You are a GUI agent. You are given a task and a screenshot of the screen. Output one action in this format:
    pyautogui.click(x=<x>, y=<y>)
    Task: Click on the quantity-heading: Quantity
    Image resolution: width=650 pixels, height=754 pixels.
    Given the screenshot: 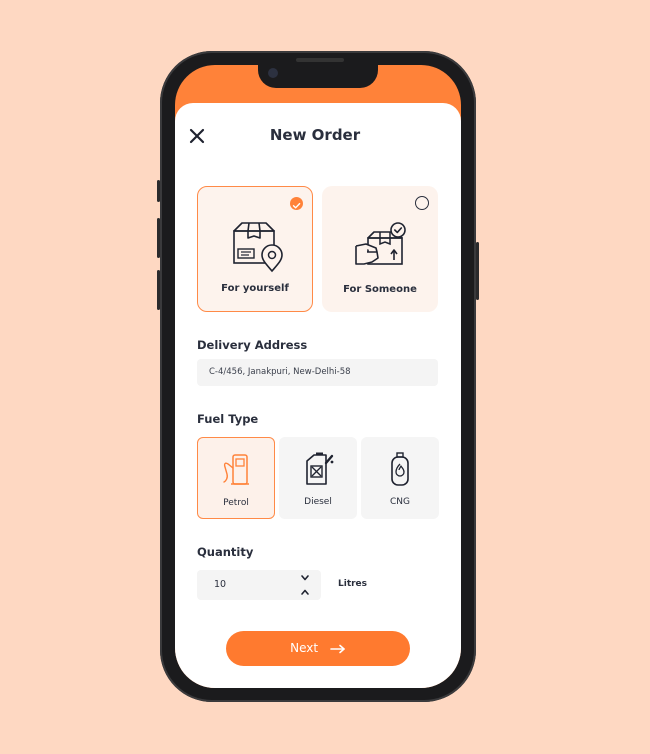 What is the action you would take?
    pyautogui.click(x=225, y=552)
    